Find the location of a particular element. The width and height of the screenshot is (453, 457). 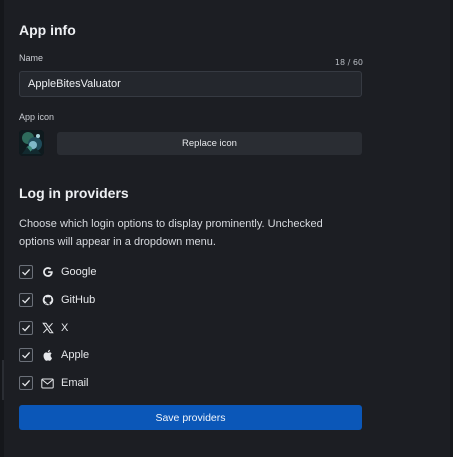

app-icon-image is located at coordinates (31, 143).